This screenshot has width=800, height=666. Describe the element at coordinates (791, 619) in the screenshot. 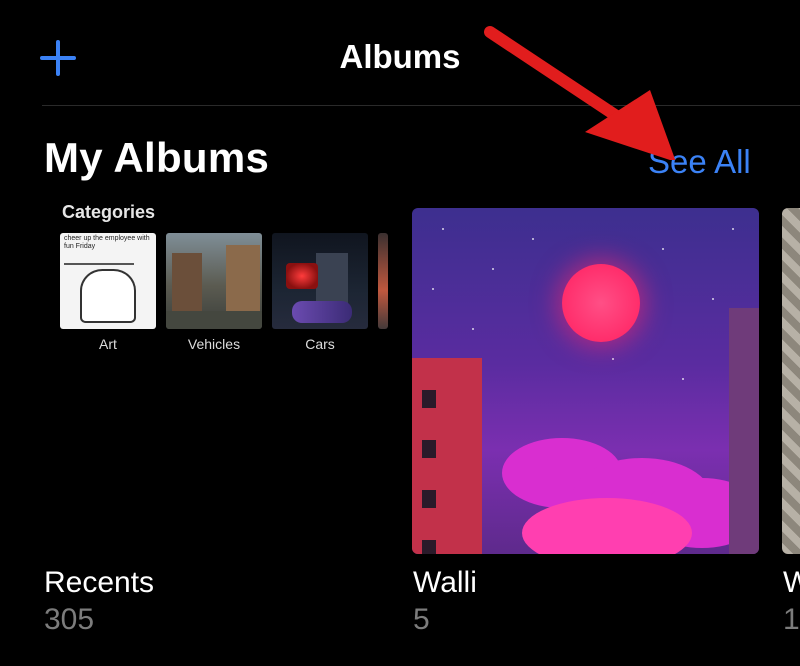

I see `album-count-third: 1` at that location.